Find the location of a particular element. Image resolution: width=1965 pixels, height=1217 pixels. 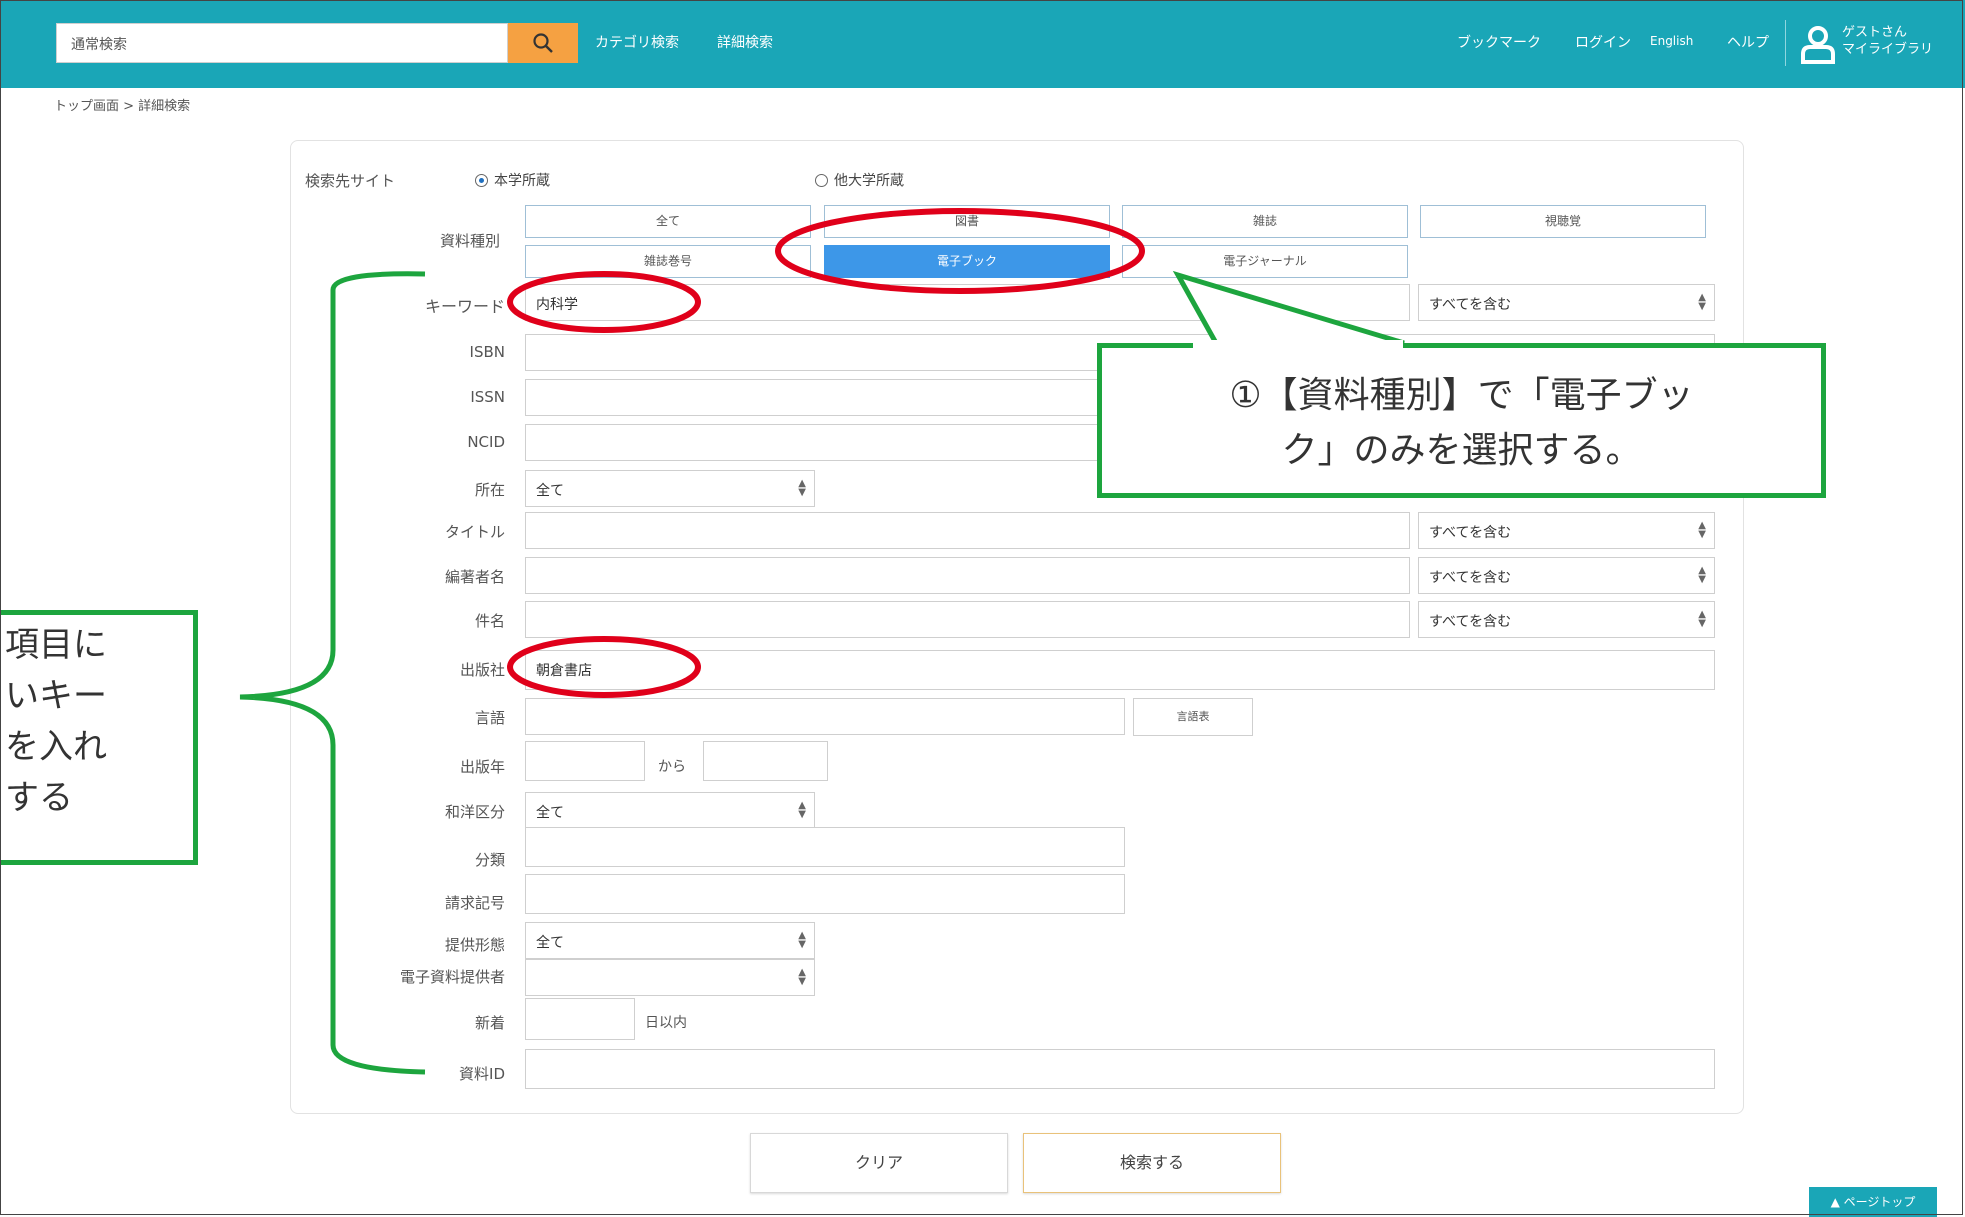

radio-own-library: 本学所蔵 is located at coordinates (512, 180).